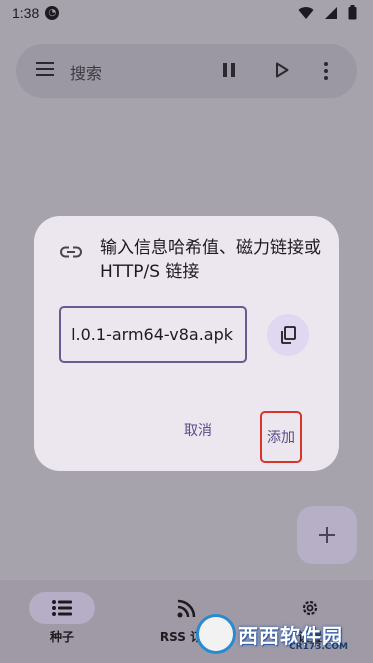 The height and width of the screenshot is (663, 373). What do you see at coordinates (318, 647) in the screenshot?
I see `watermark-url: CR173.COM` at bounding box center [318, 647].